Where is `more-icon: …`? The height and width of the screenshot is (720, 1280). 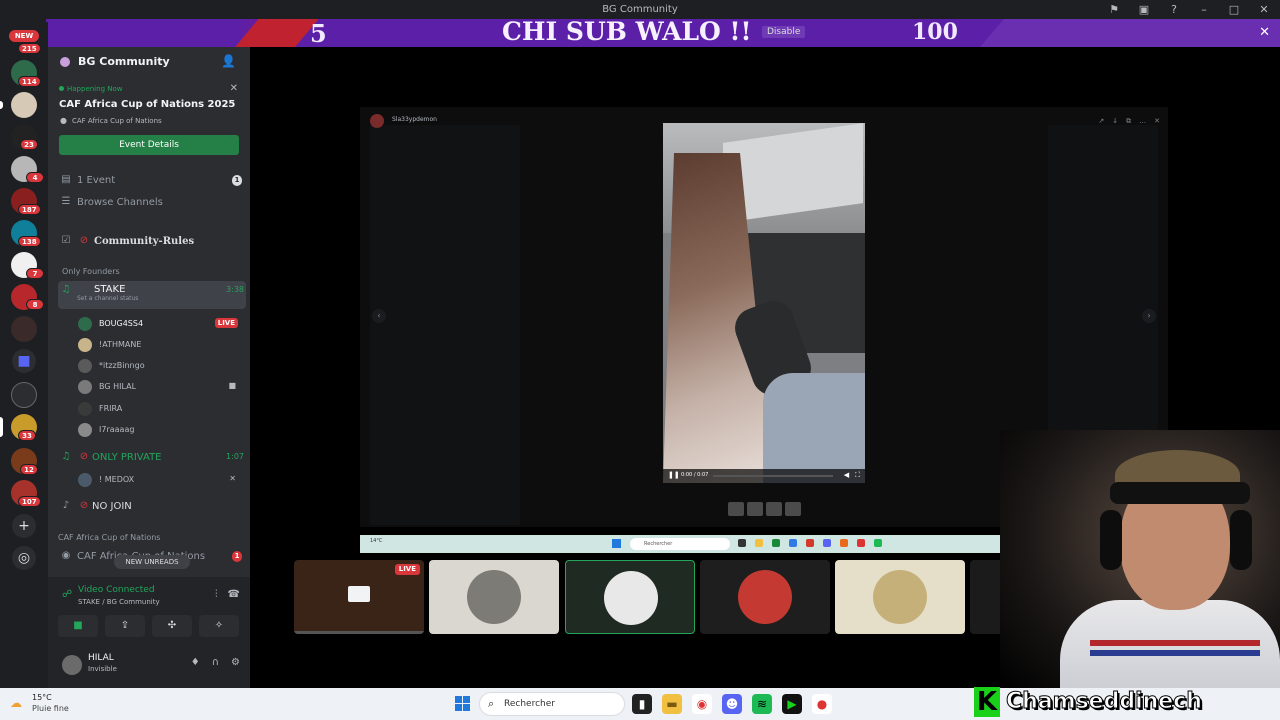 more-icon: … is located at coordinates (1142, 121).